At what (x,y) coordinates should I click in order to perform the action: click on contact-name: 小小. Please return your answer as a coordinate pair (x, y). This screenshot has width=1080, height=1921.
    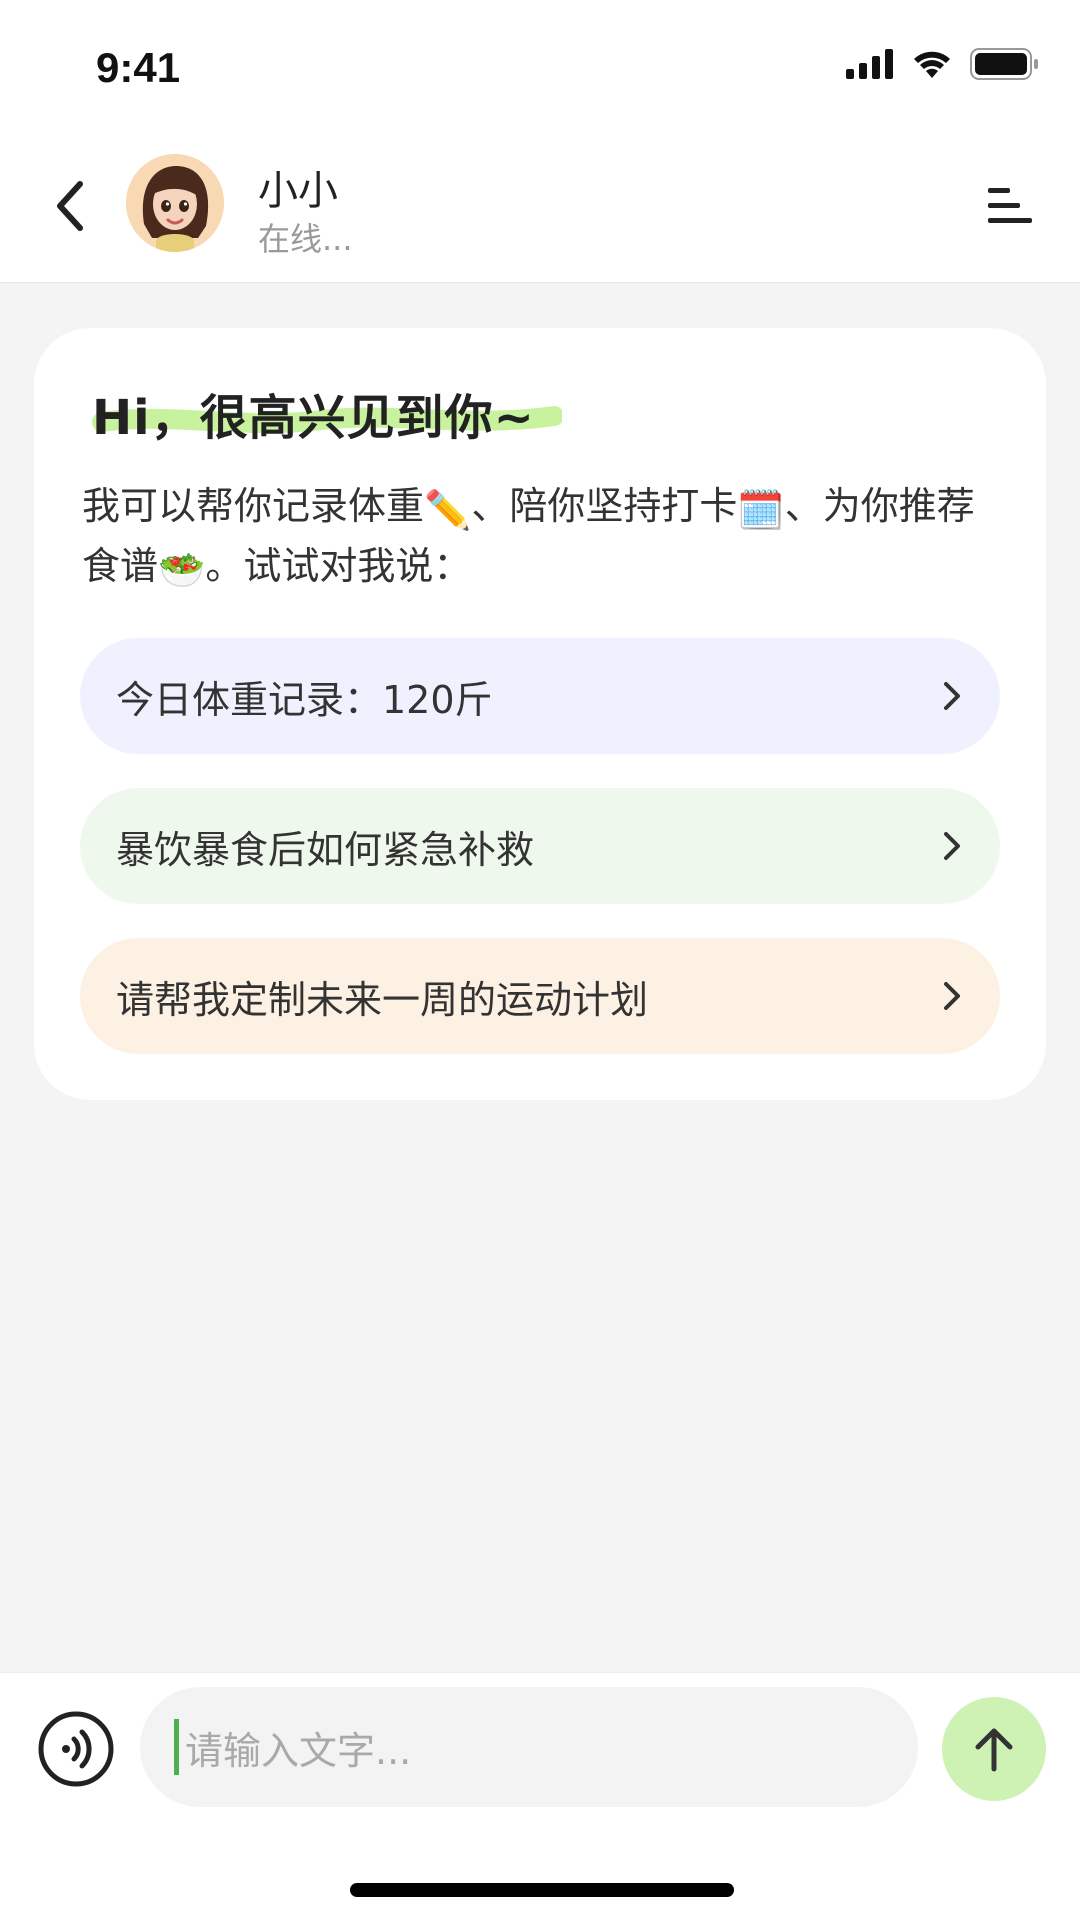
    Looking at the image, I should click on (298, 191).